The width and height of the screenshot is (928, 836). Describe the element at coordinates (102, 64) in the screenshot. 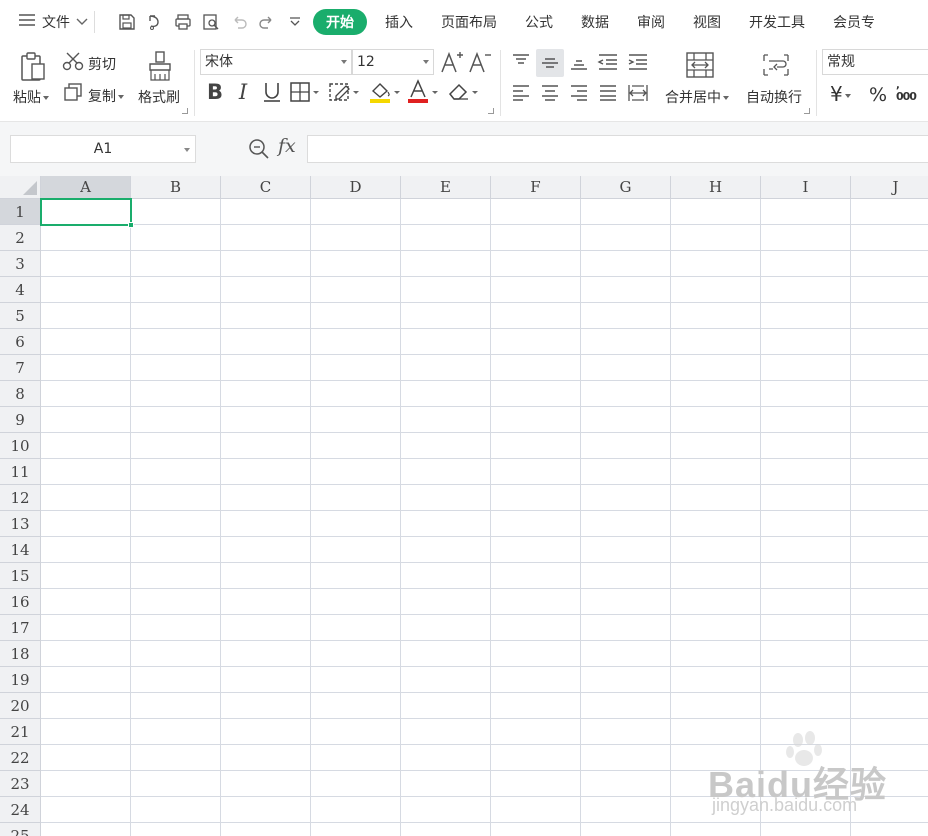

I see `cut-button: 剪切` at that location.